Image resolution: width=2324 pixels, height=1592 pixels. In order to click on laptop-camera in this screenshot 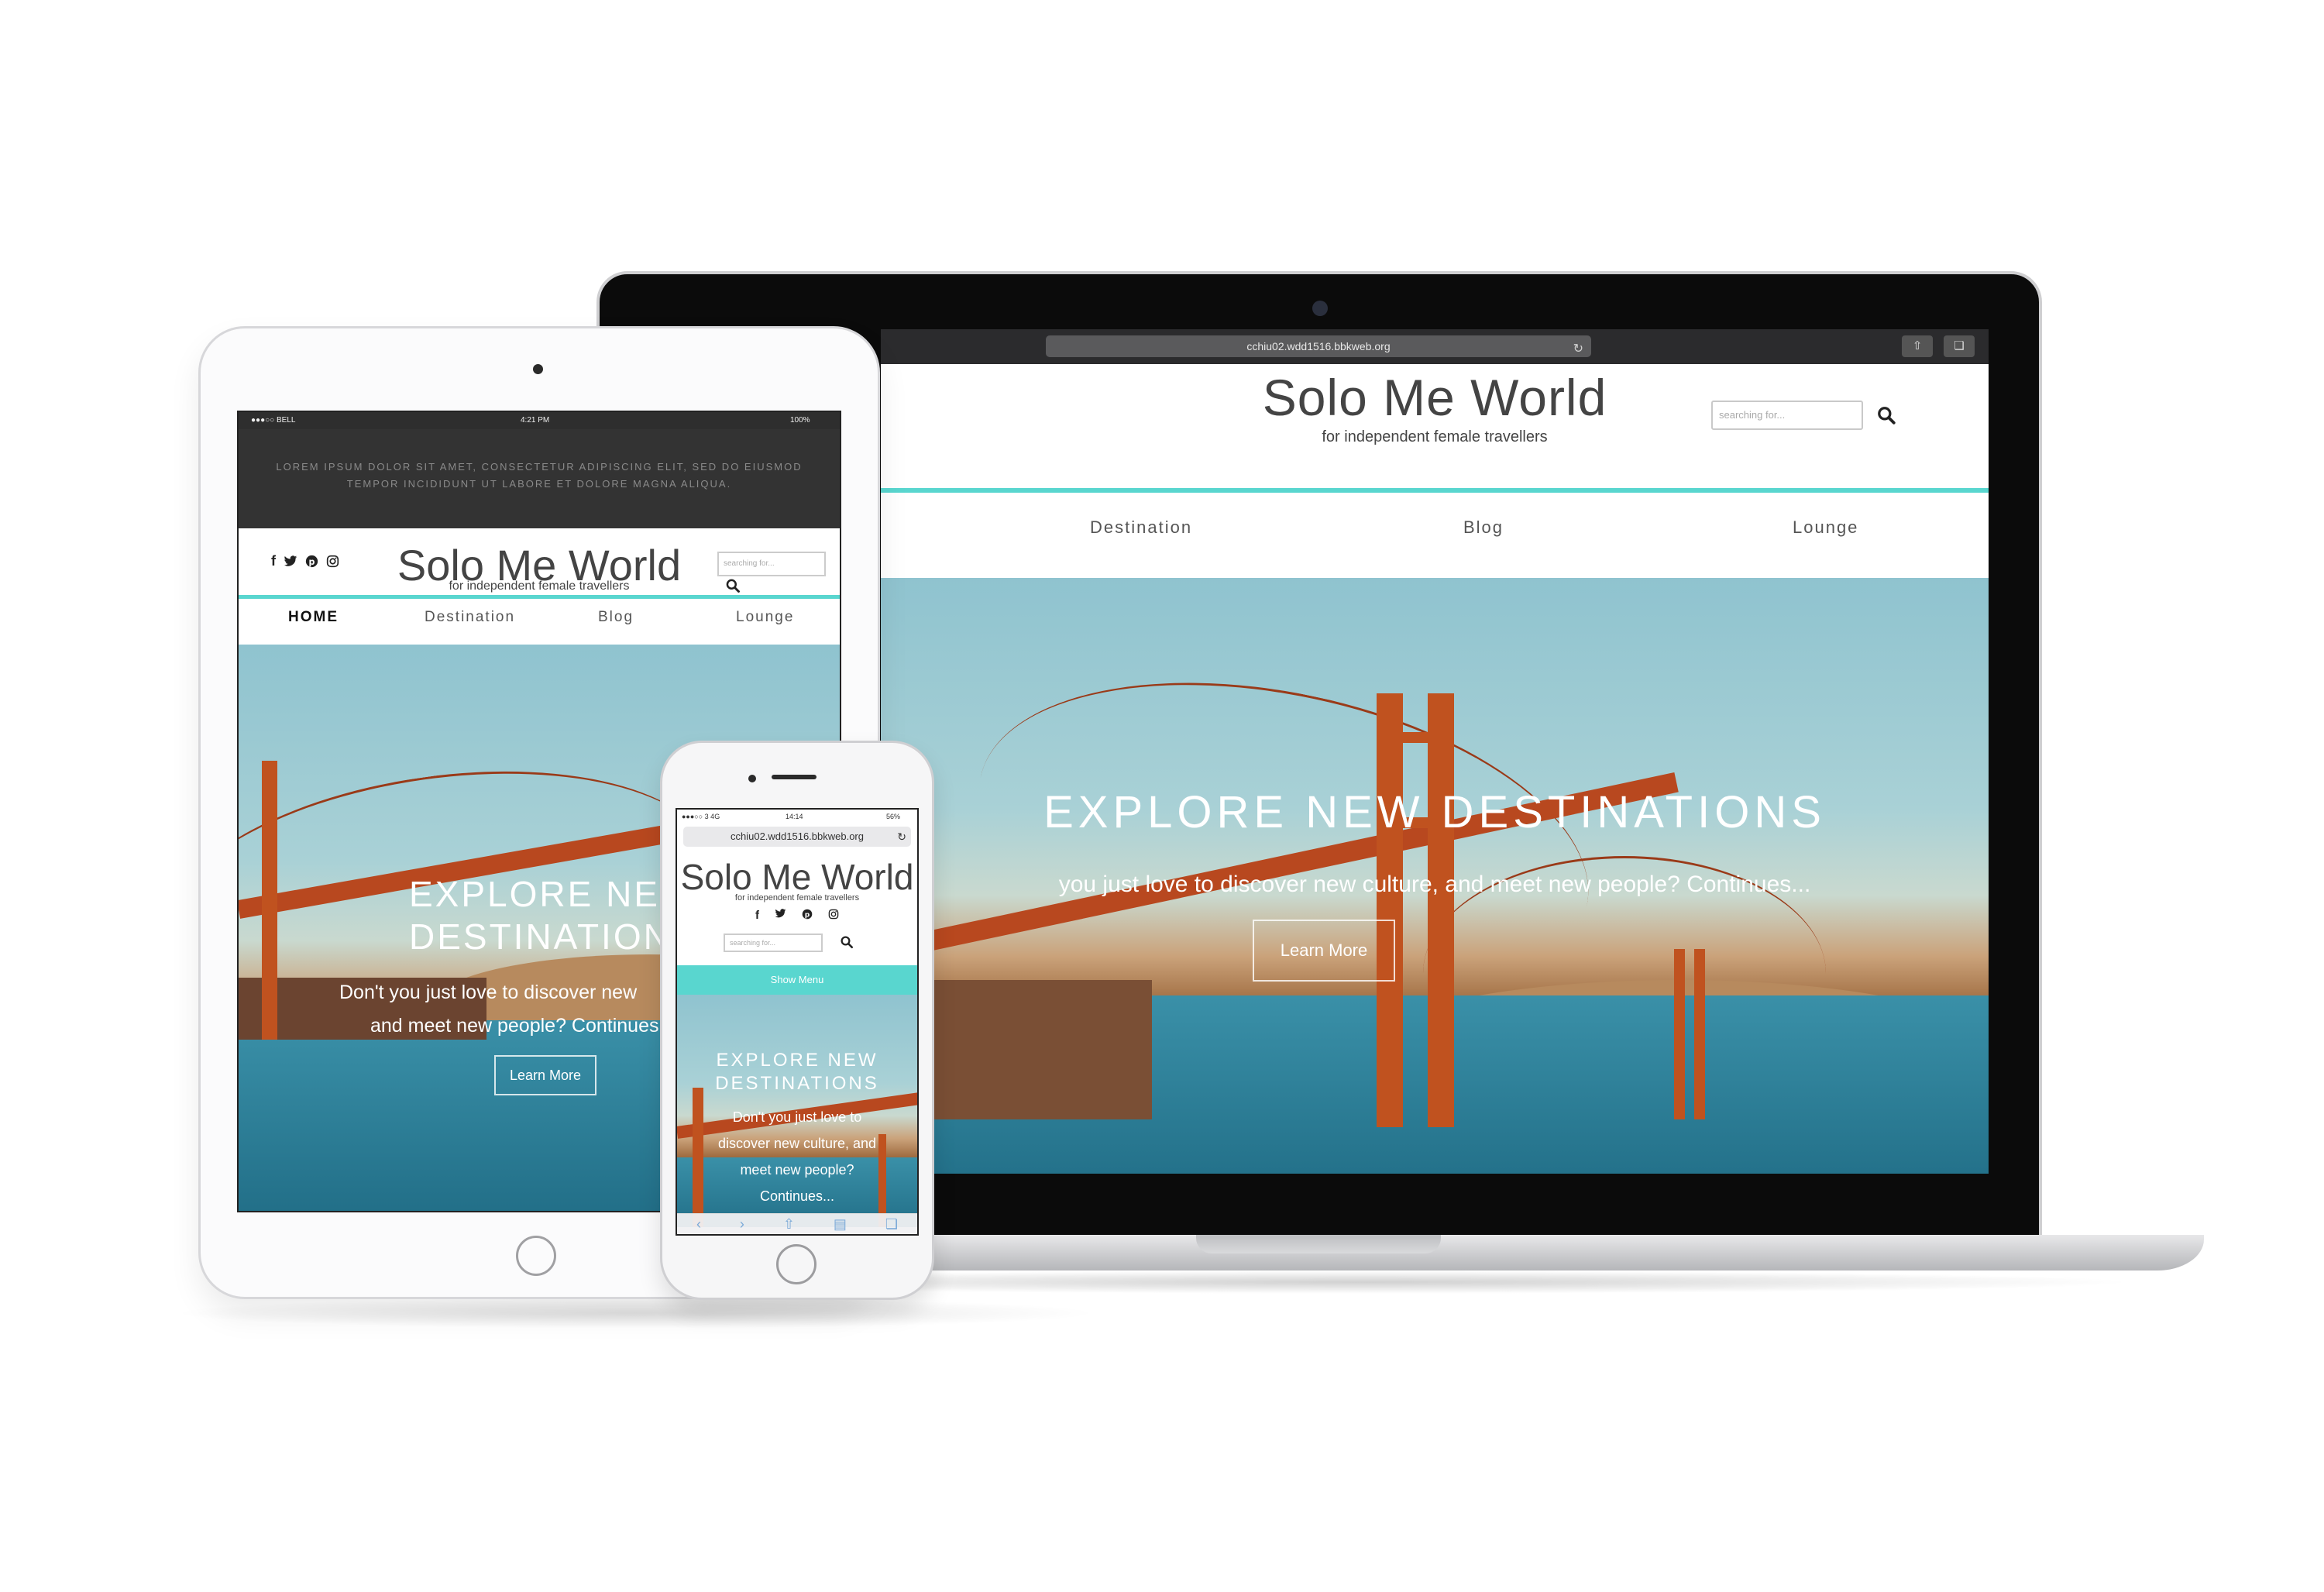, I will do `click(1320, 308)`.